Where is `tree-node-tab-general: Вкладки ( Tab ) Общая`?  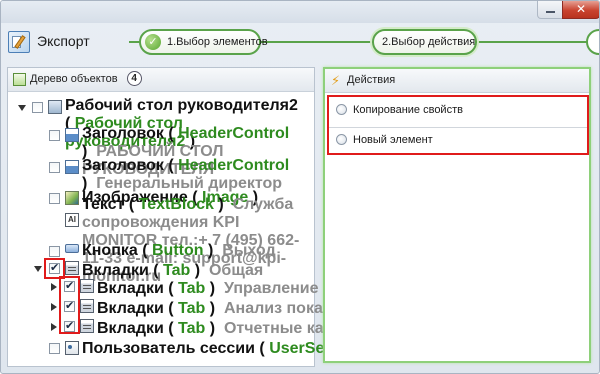
tree-node-tab-general: Вкладки ( Tab ) Общая is located at coordinates (172, 271).